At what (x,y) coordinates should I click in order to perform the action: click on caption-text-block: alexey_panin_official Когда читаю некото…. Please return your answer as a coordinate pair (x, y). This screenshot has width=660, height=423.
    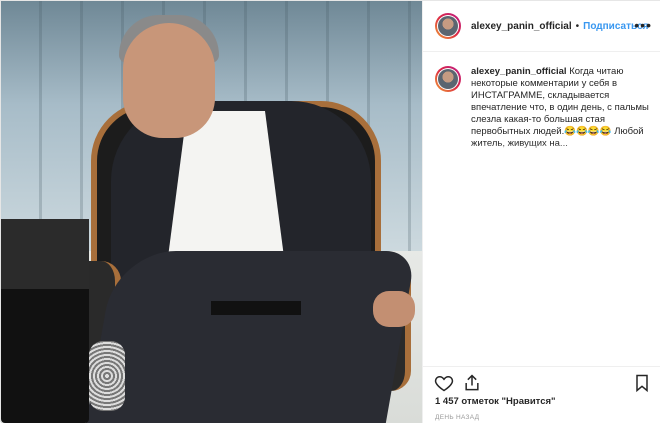
    Looking at the image, I should click on (561, 109).